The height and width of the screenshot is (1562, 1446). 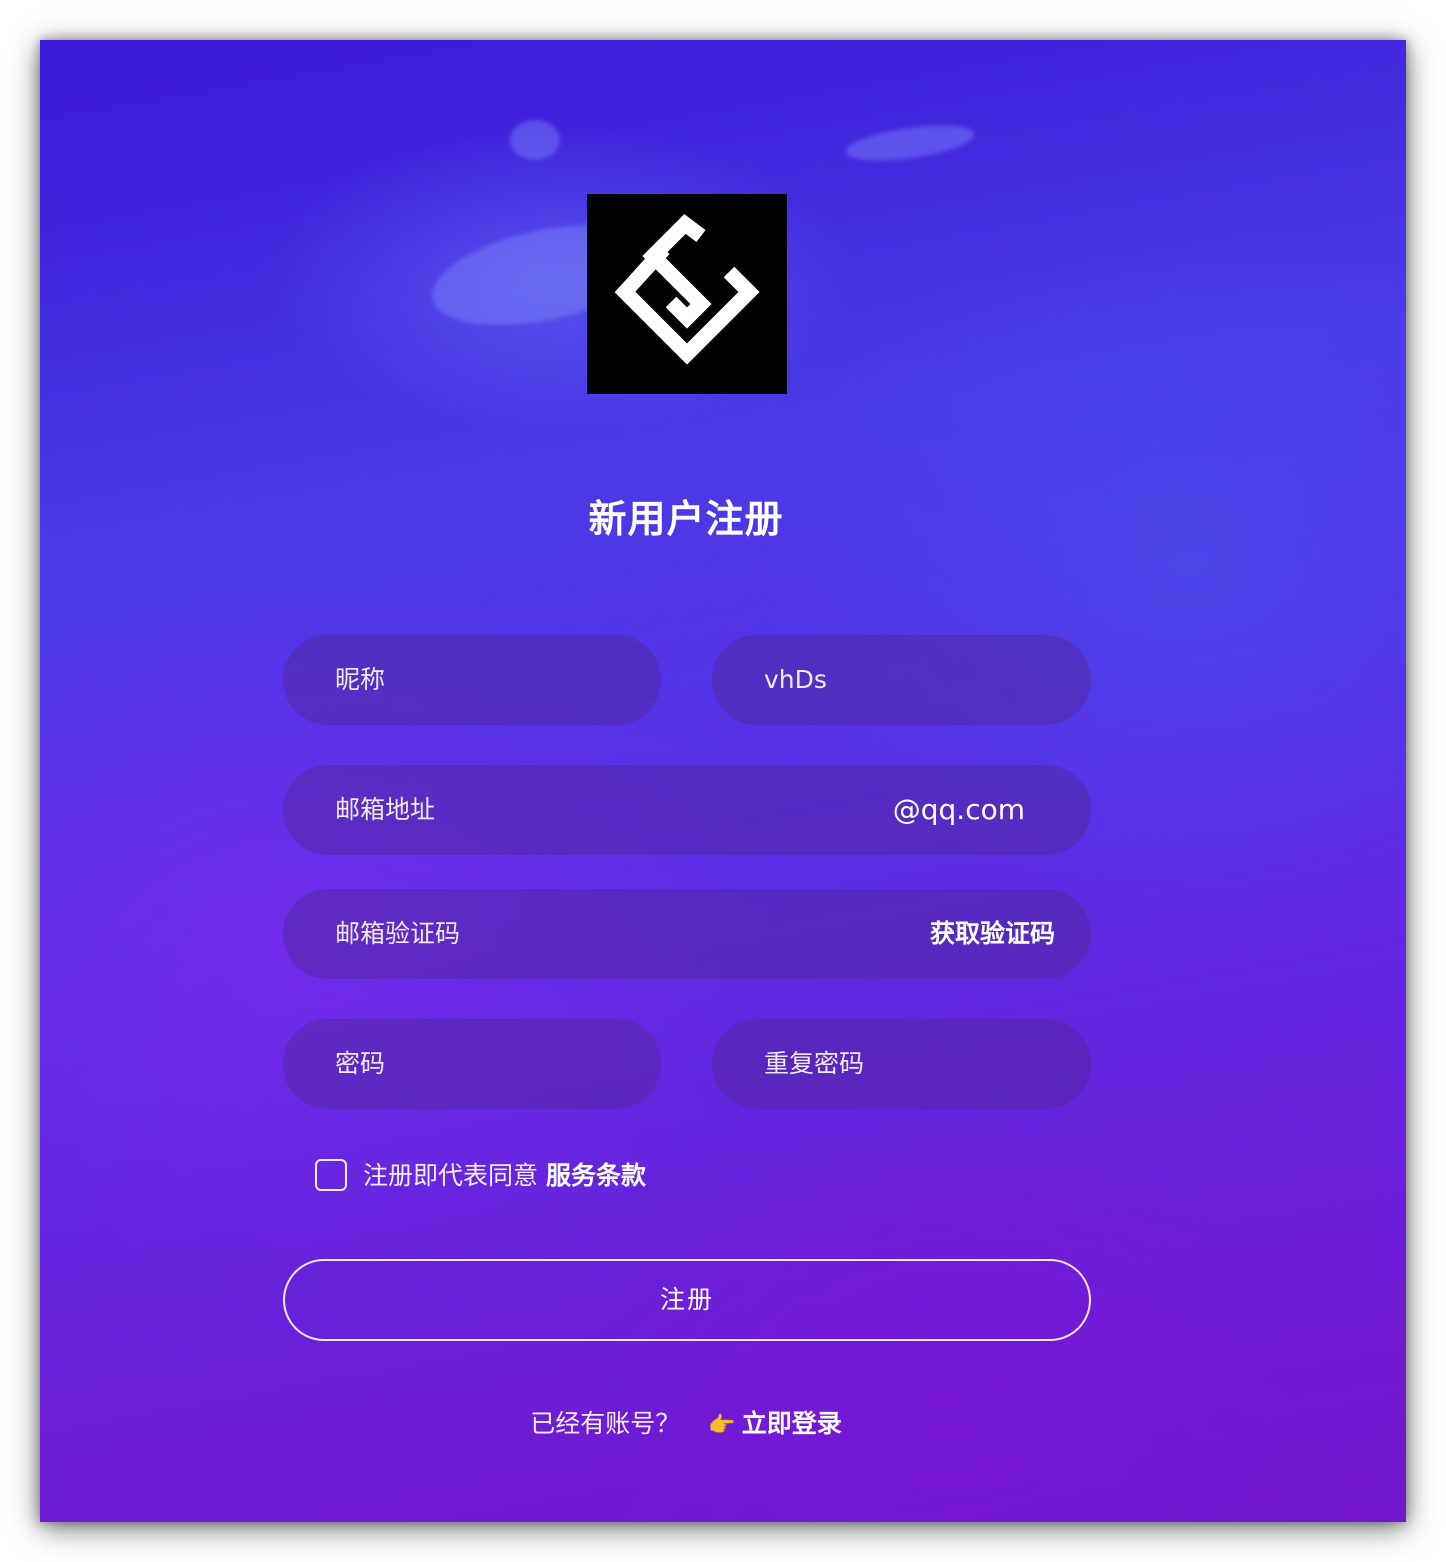 I want to click on logo, so click(x=687, y=294).